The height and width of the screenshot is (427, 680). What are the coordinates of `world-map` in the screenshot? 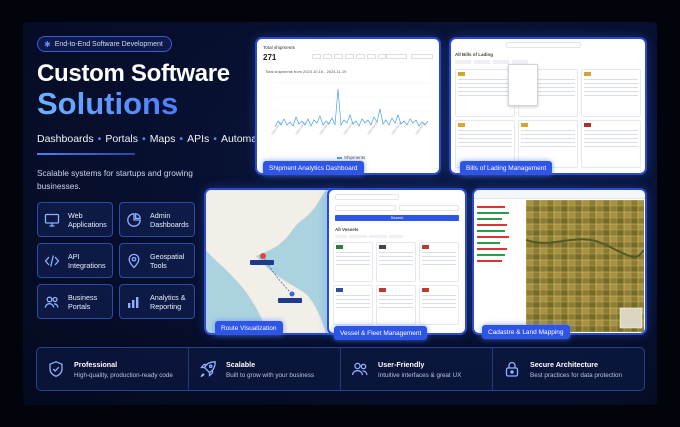 It's located at (273, 261).